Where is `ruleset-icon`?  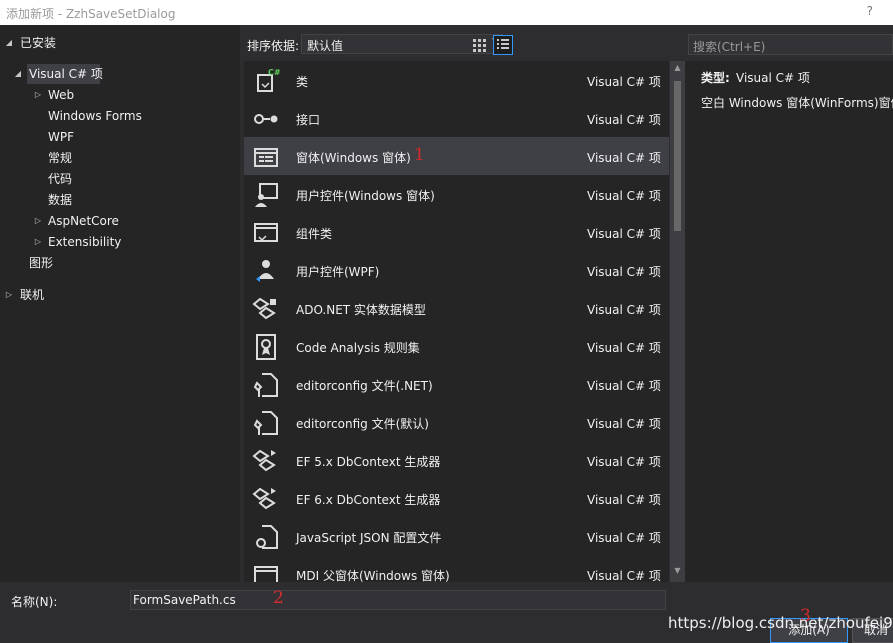
ruleset-icon is located at coordinates (266, 347).